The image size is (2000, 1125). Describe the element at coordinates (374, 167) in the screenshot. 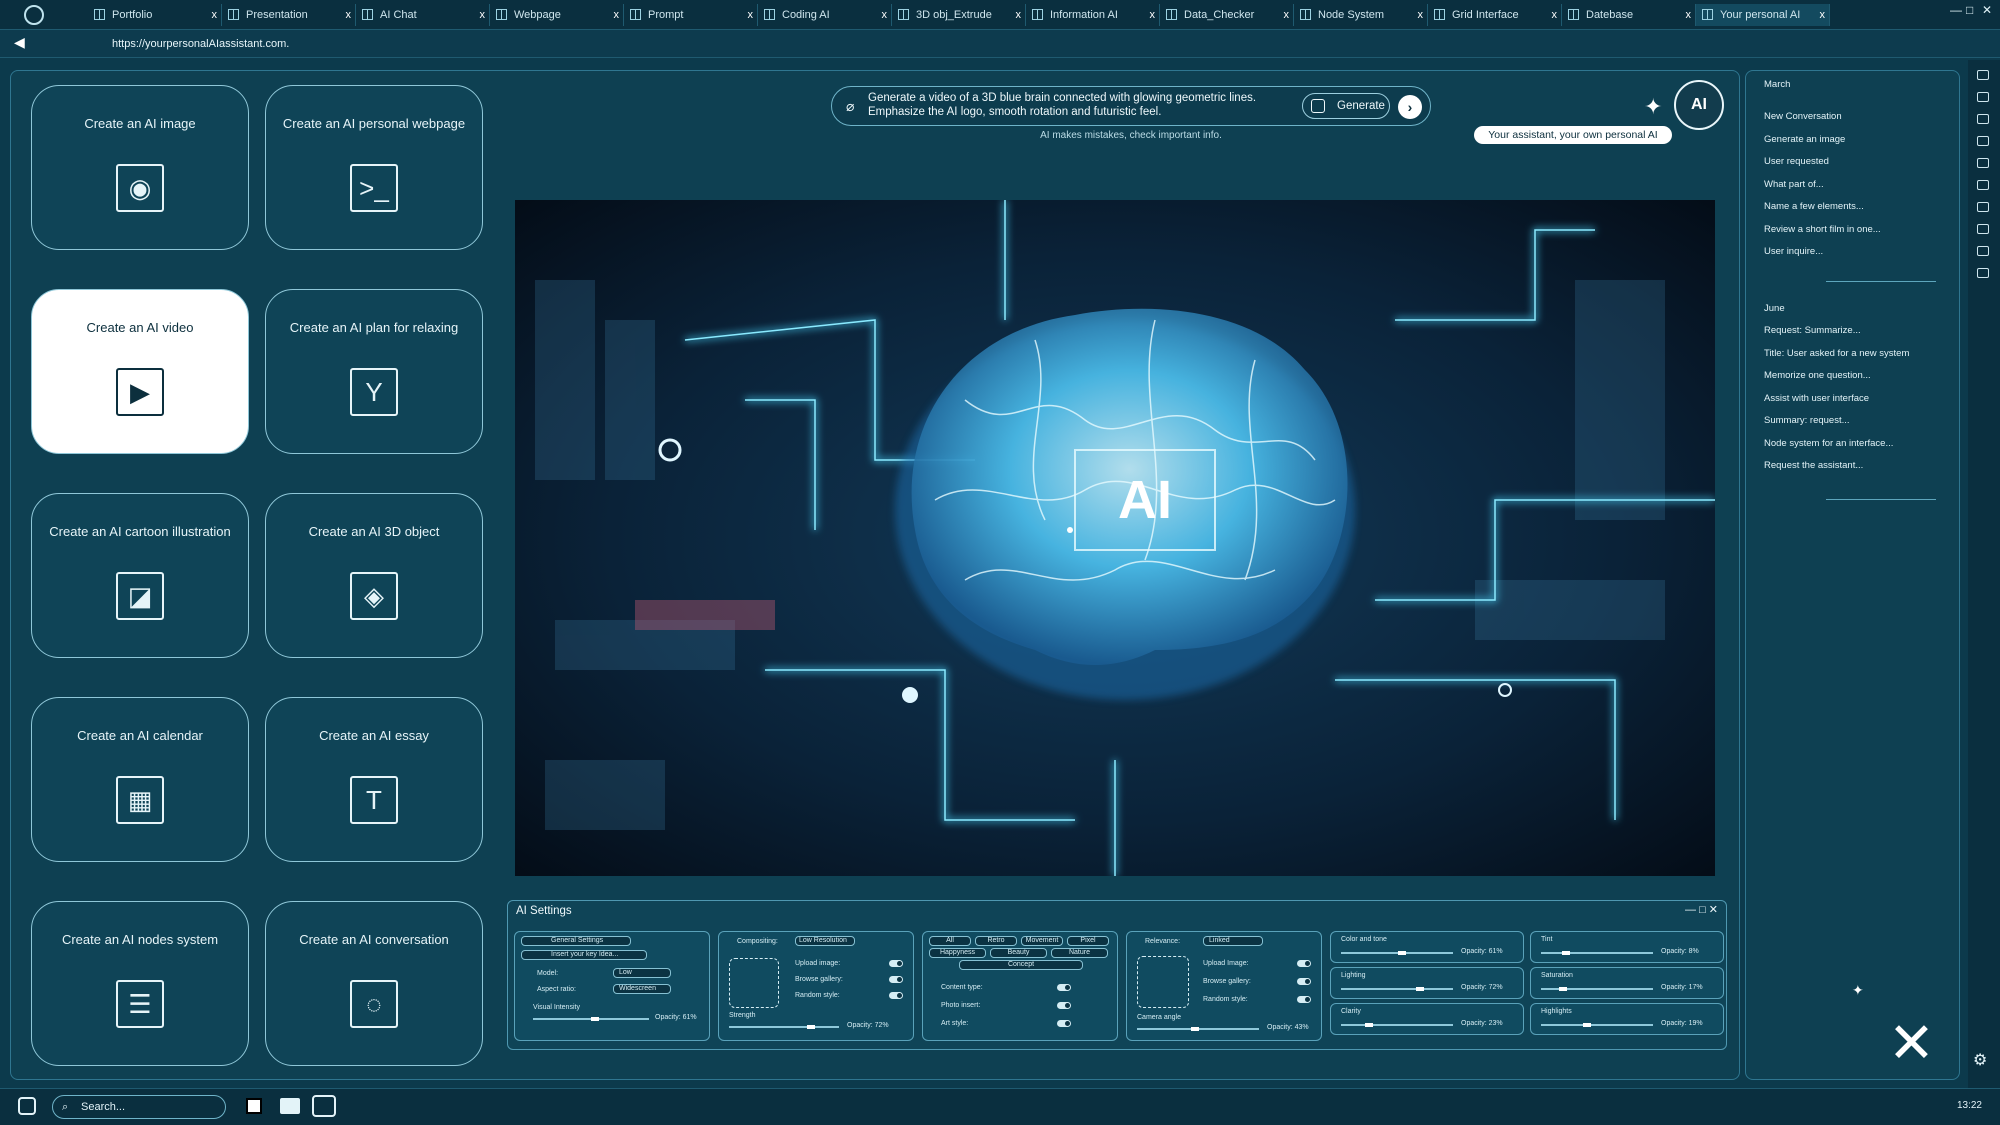

I see `card-terminal: Create an AI personal webpage >_` at that location.